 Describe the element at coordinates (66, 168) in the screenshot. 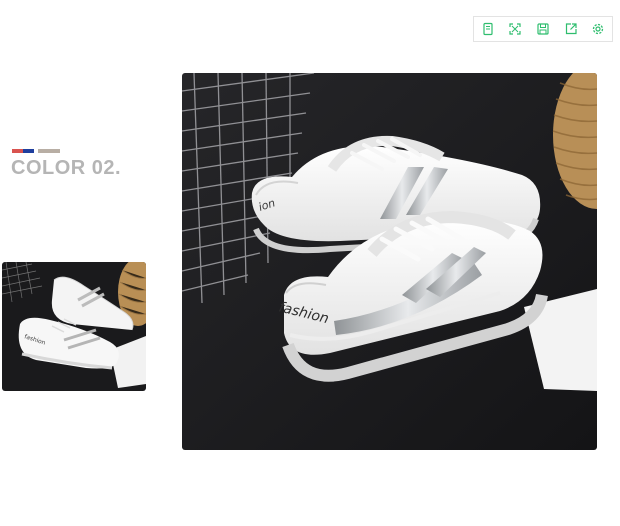

I see `color-option-label: COLOR 02.` at that location.